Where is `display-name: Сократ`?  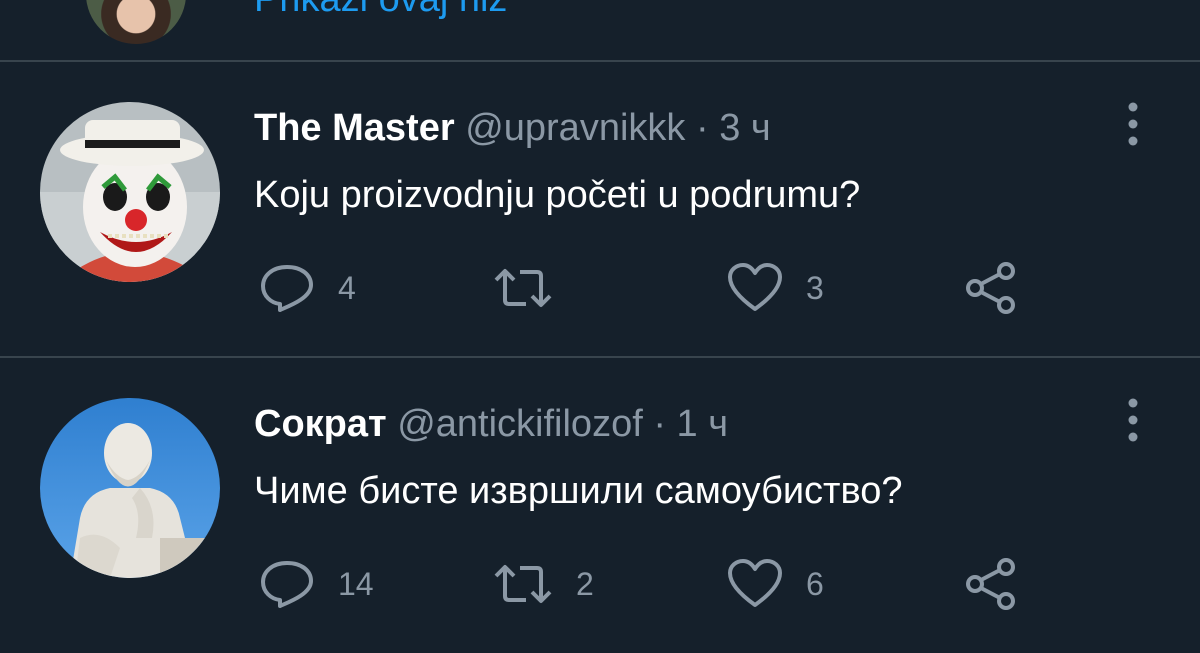
display-name: Сократ is located at coordinates (320, 424).